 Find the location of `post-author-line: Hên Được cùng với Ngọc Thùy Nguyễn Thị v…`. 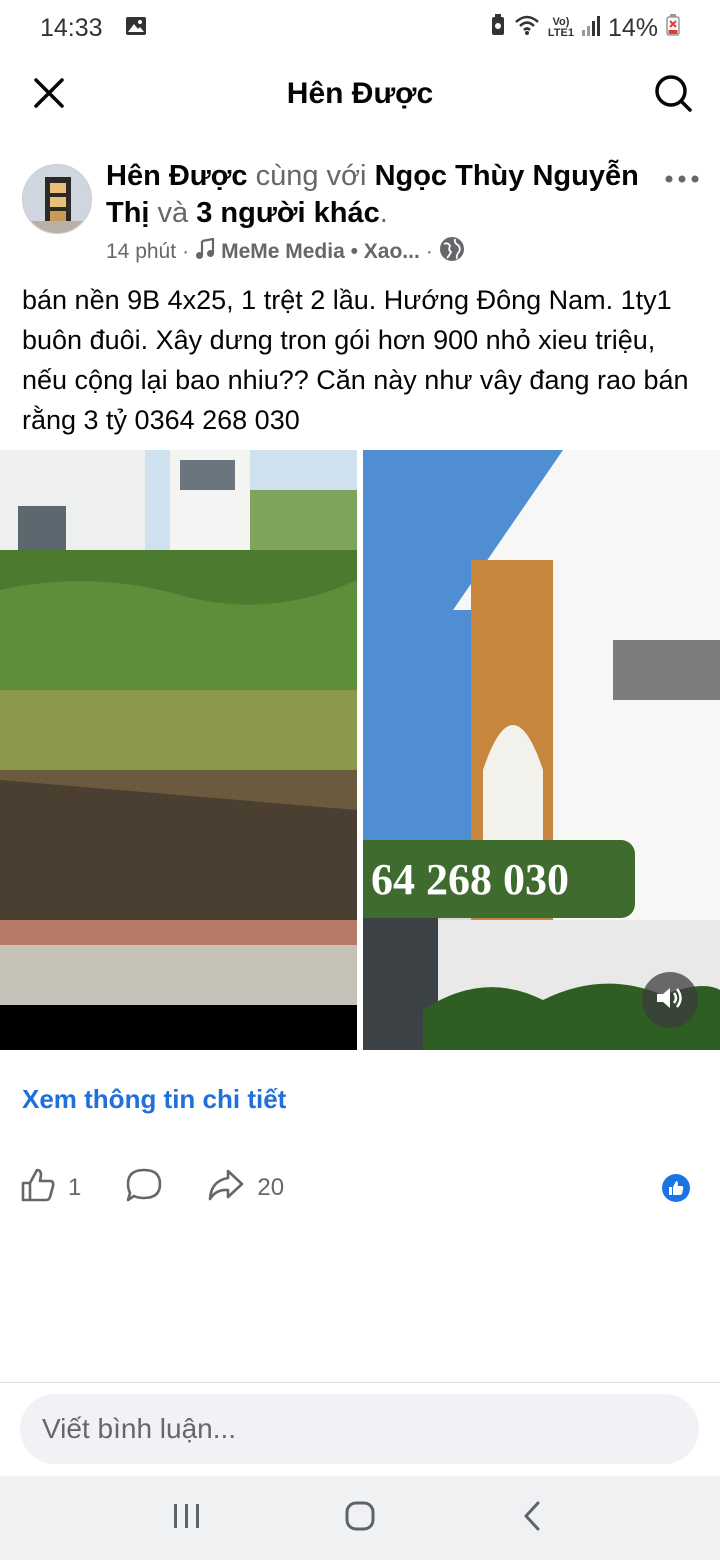

post-author-line: Hên Được cùng với Ngọc Thùy Nguyễn Thị v… is located at coordinates (386, 195).